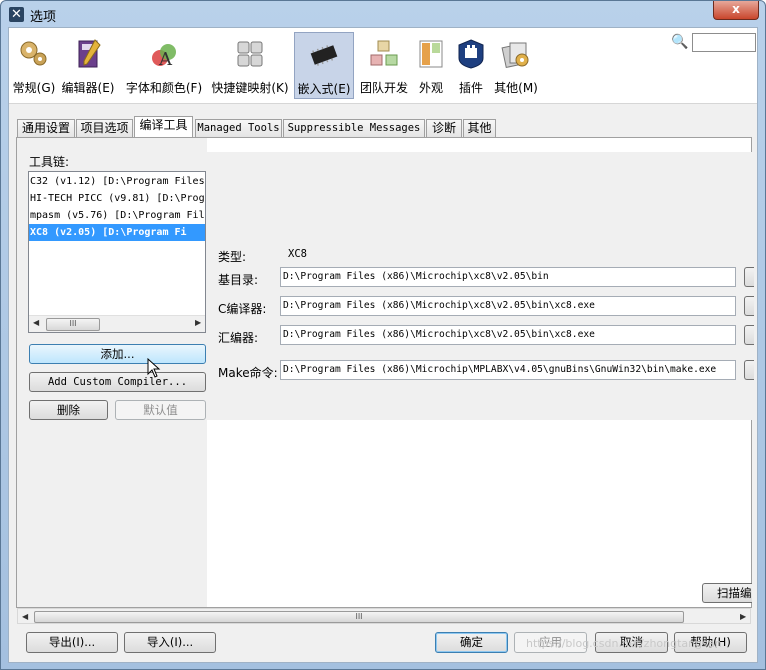 This screenshot has width=766, height=670. What do you see at coordinates (160, 410) in the screenshot?
I see `default-button: 默认值` at bounding box center [160, 410].